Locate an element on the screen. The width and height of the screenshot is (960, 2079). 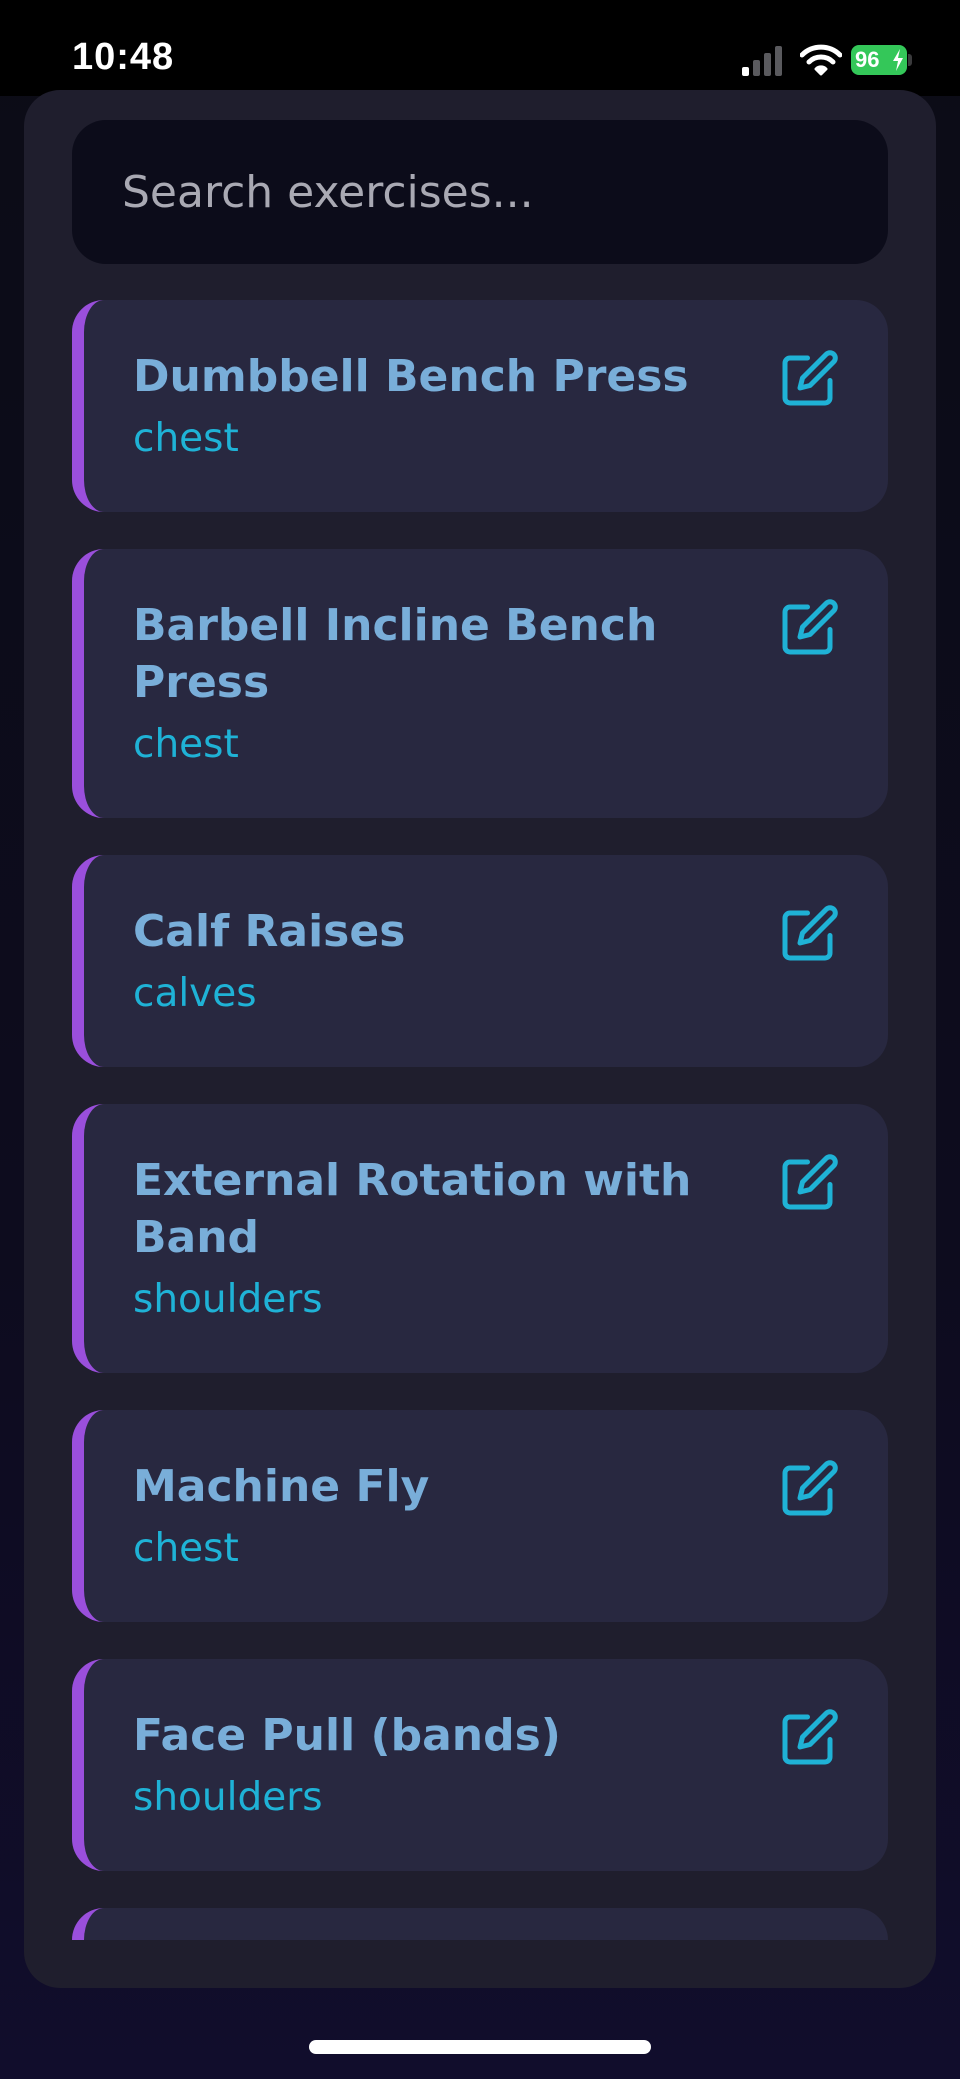
battery-level: 96 is located at coordinates (867, 59).